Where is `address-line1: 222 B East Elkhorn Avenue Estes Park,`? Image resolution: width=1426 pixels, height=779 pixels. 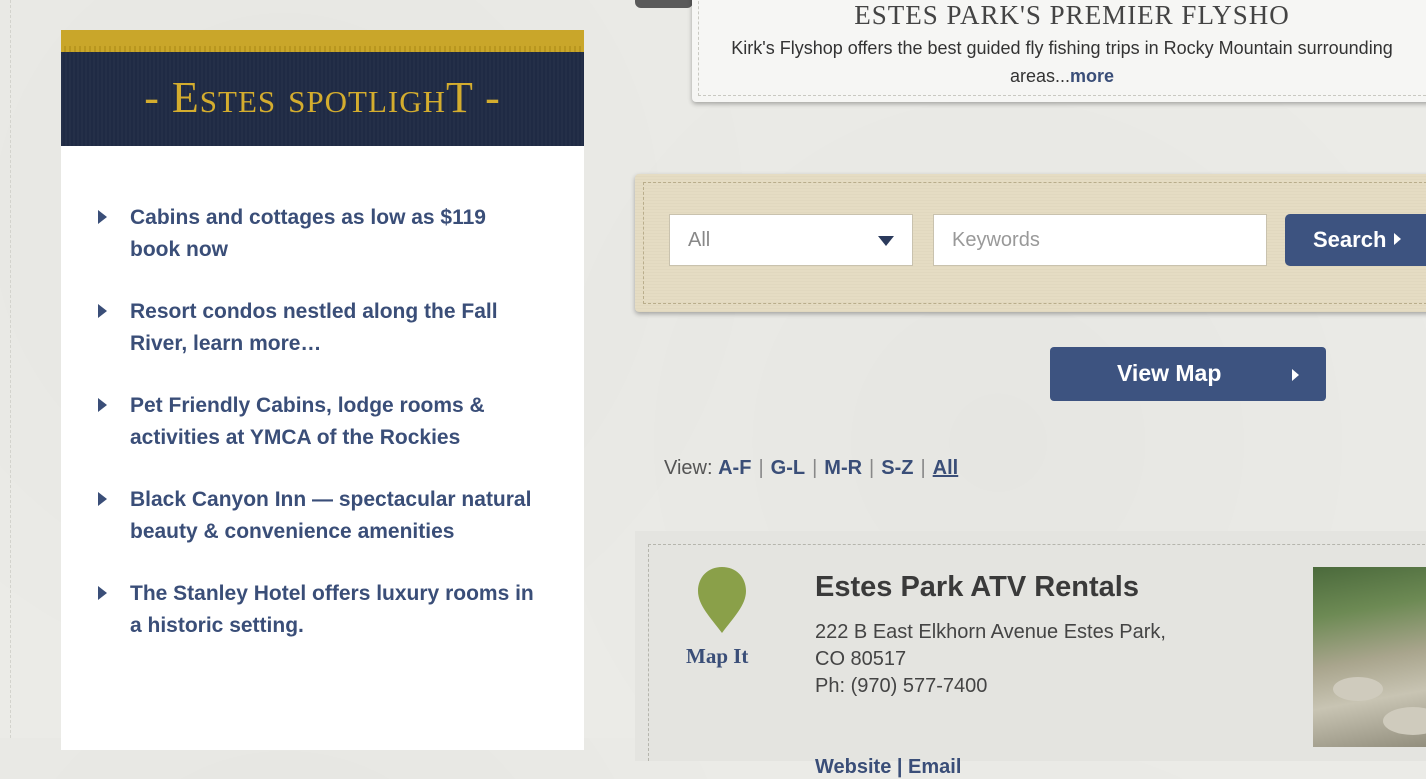
address-line1: 222 B East Elkhorn Avenue Estes Park, is located at coordinates (990, 632).